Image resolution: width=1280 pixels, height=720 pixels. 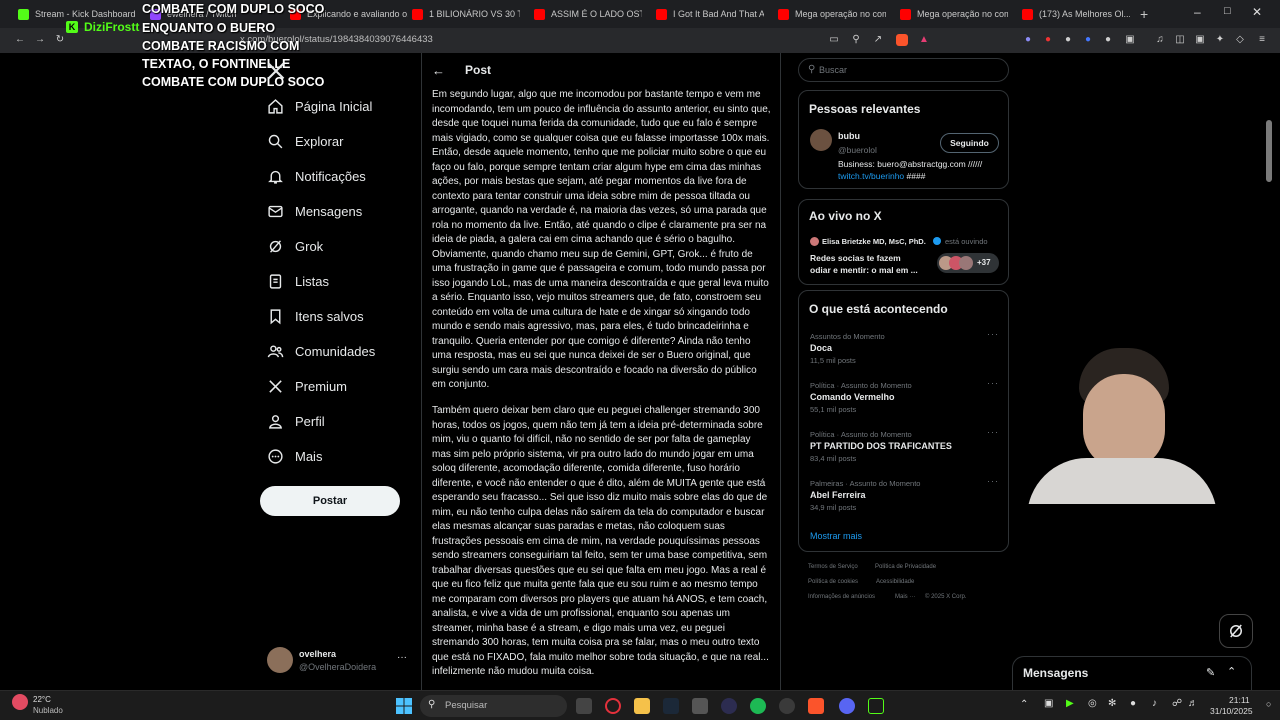 What do you see at coordinates (821, 348) in the screenshot?
I see `trend-name: Doca` at bounding box center [821, 348].